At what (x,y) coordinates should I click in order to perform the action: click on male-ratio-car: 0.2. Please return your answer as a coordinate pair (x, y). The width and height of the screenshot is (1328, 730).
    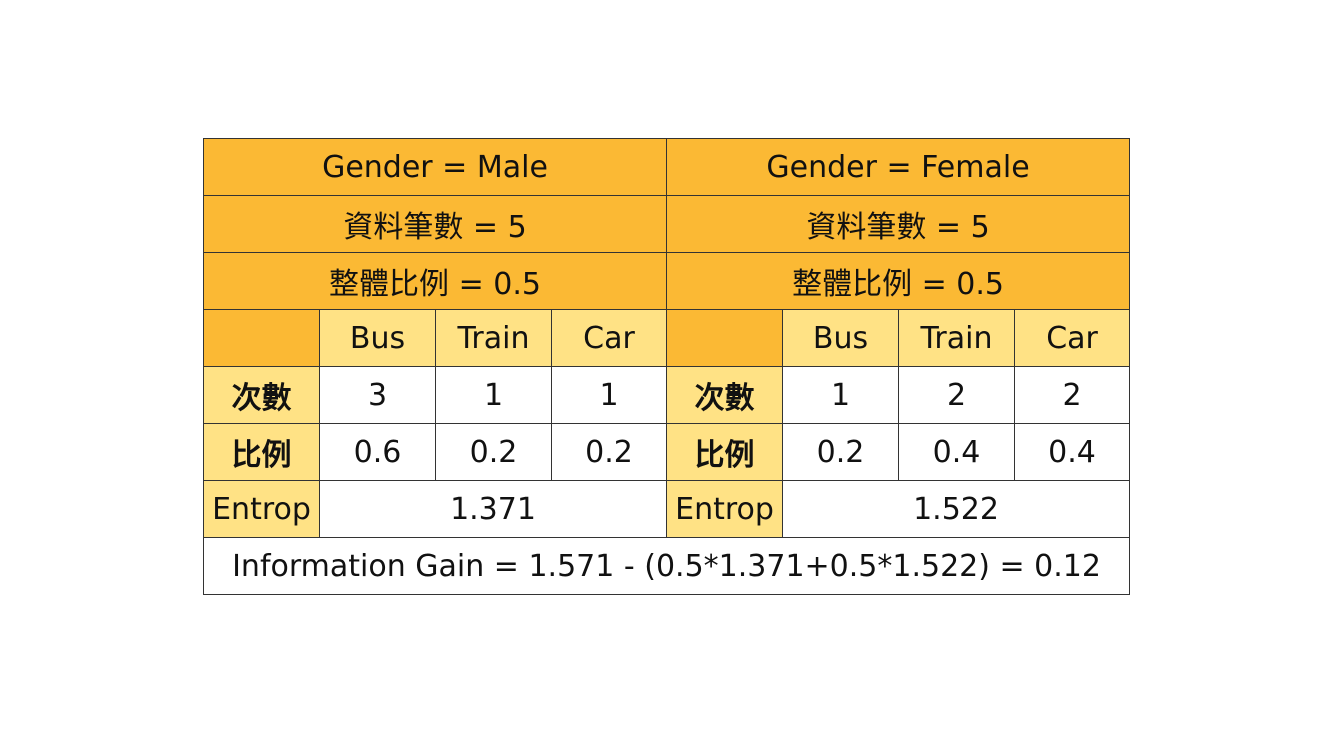
    Looking at the image, I should click on (609, 452).